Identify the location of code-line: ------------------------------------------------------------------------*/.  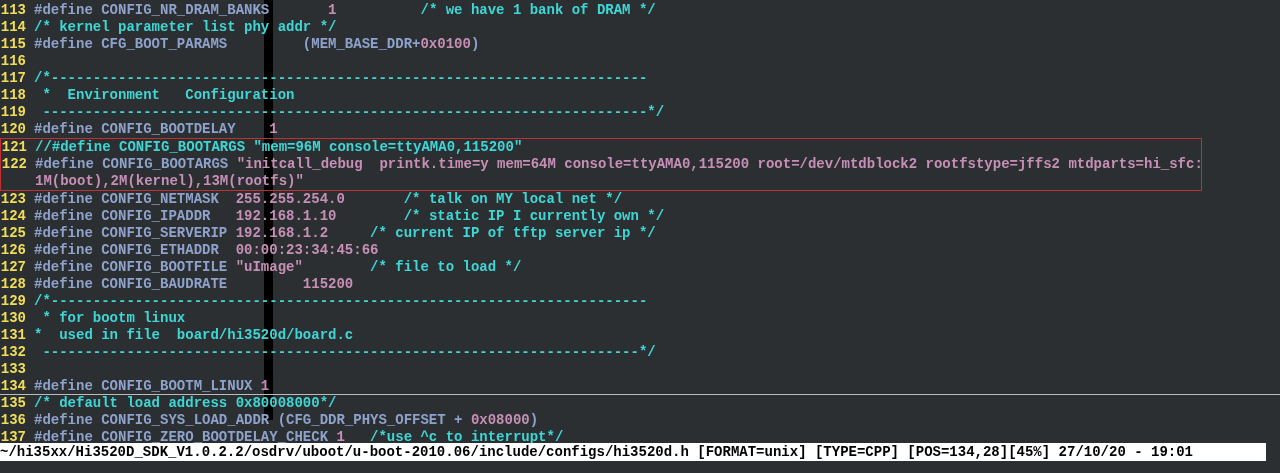
(353, 112).